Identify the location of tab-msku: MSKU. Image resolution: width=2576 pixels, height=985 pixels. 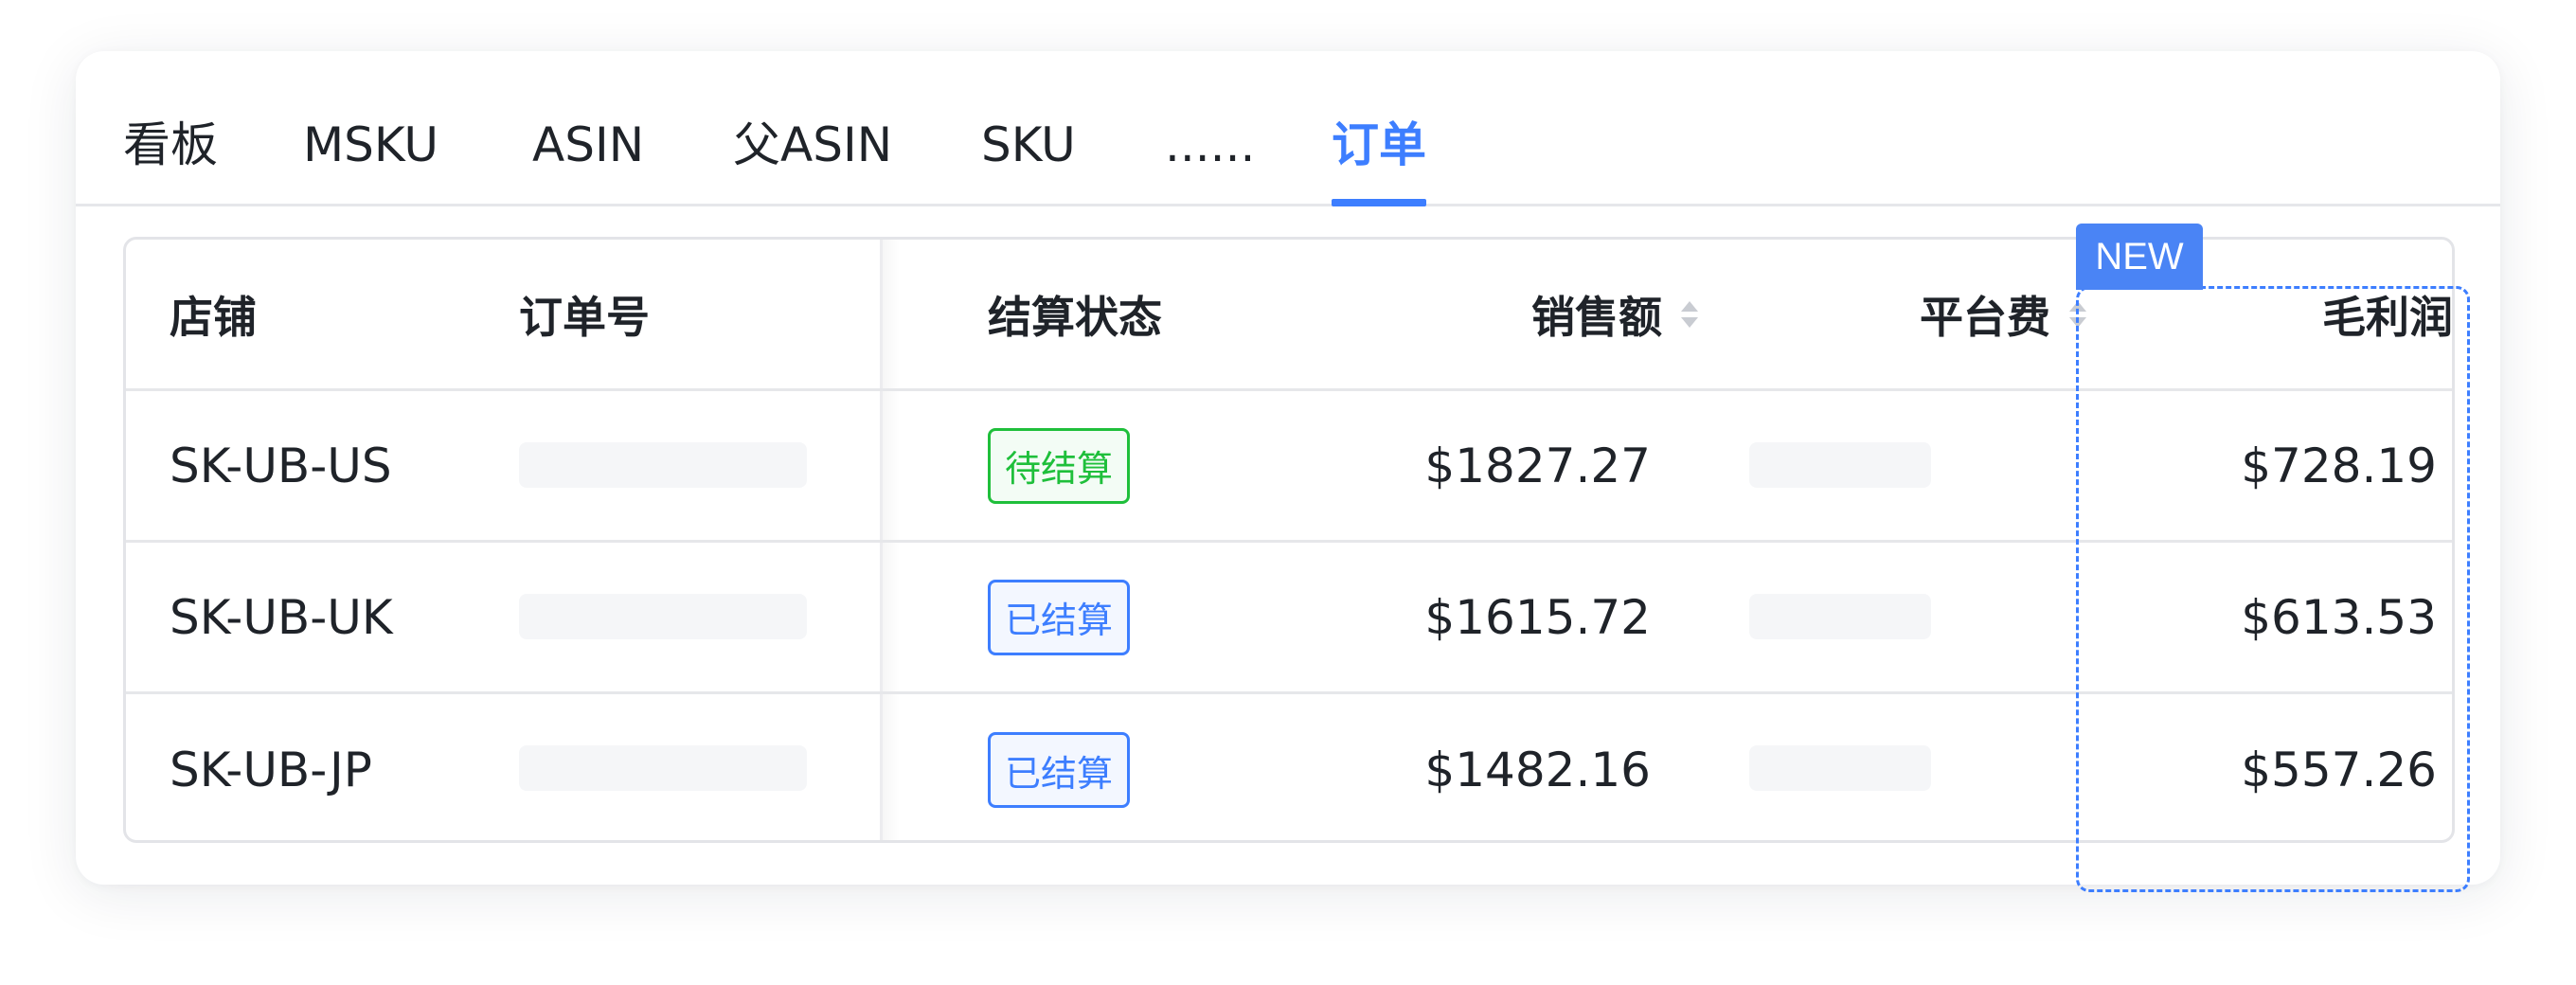
(370, 145).